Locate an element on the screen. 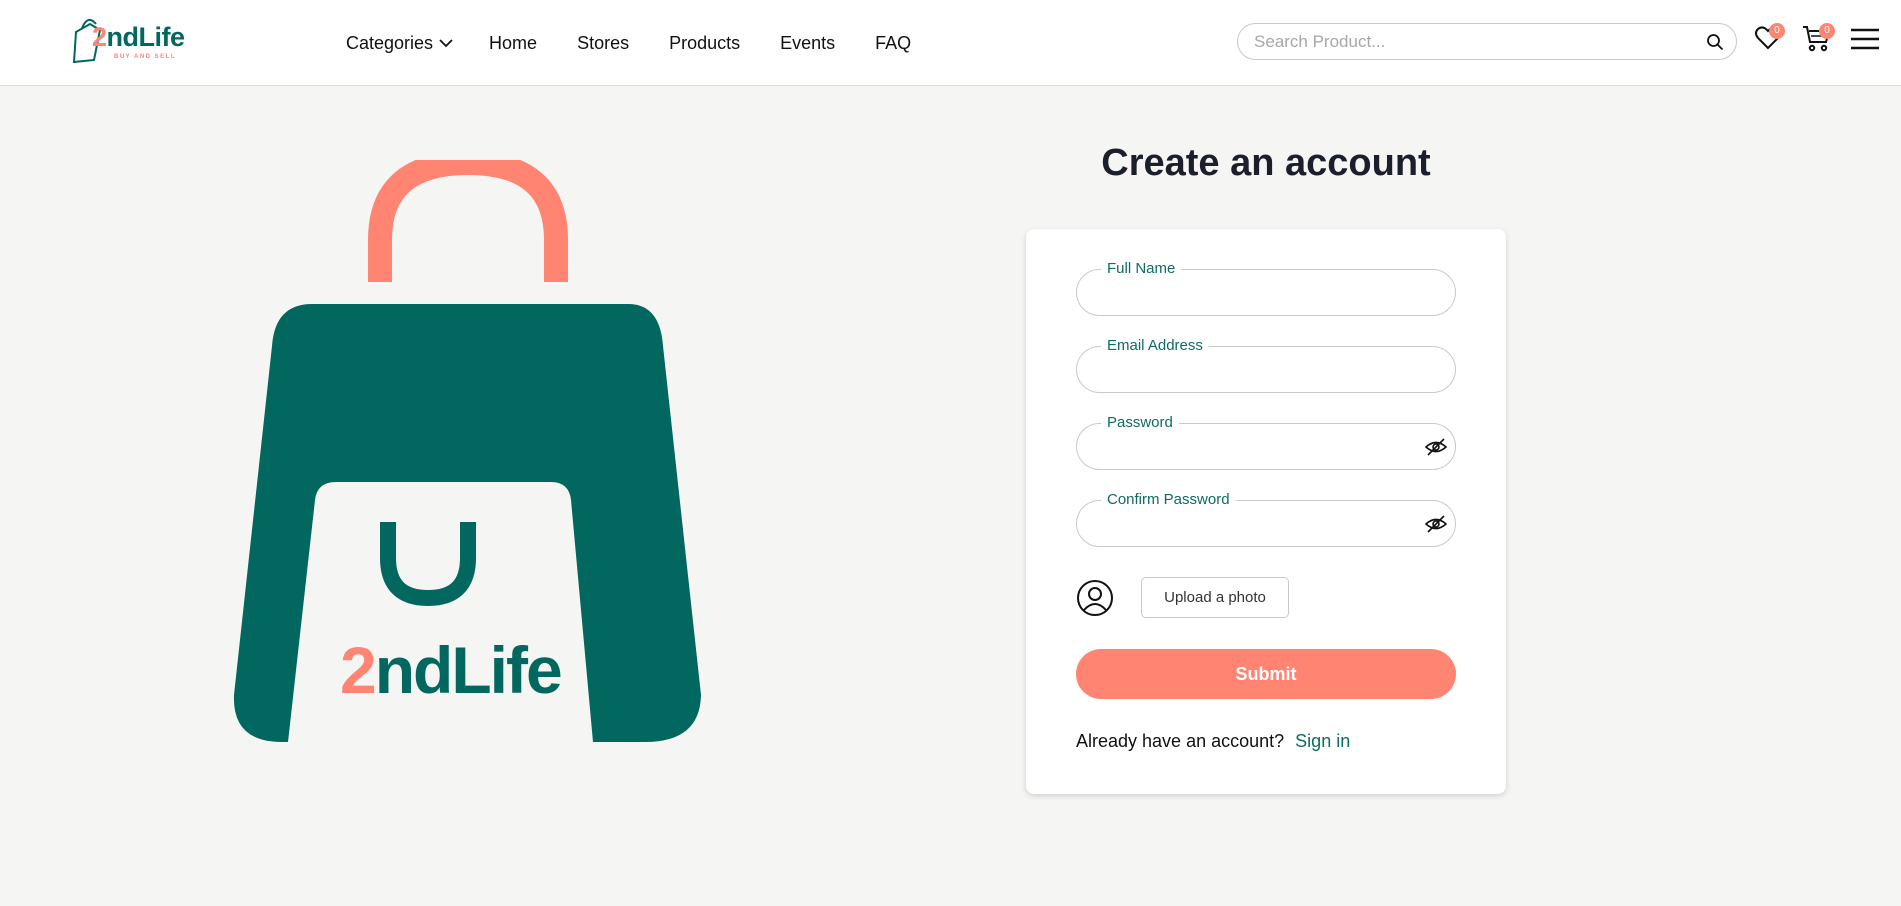 Image resolution: width=1901 pixels, height=906 pixels. confirm-password-field: Confirm Password is located at coordinates (1266, 519).